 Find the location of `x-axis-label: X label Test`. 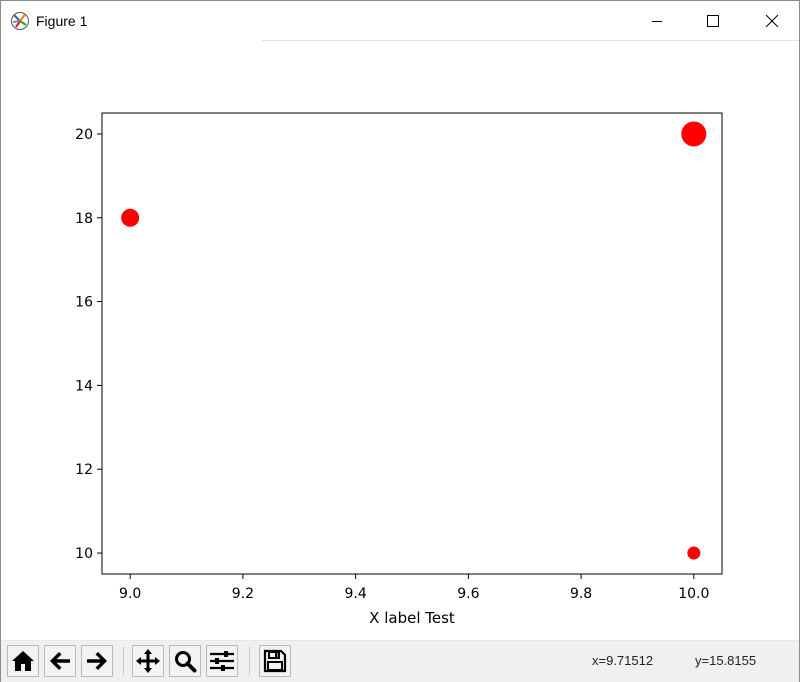

x-axis-label: X label Test is located at coordinates (412, 618).